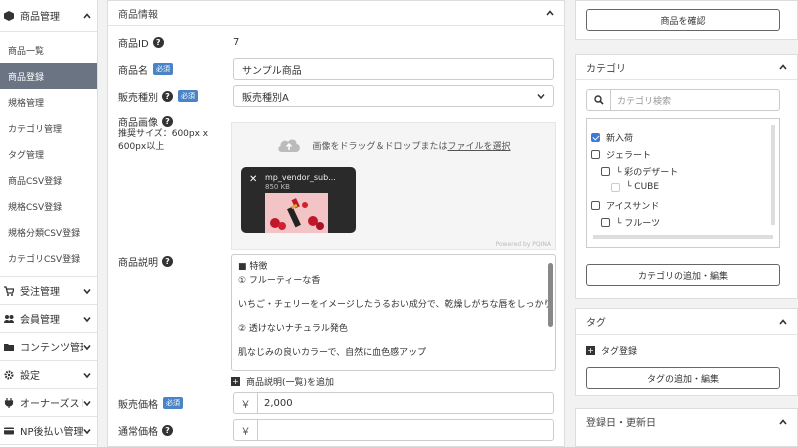 The image size is (798, 447). I want to click on sidebar-group-label: オーナーズストア, so click(51, 404).